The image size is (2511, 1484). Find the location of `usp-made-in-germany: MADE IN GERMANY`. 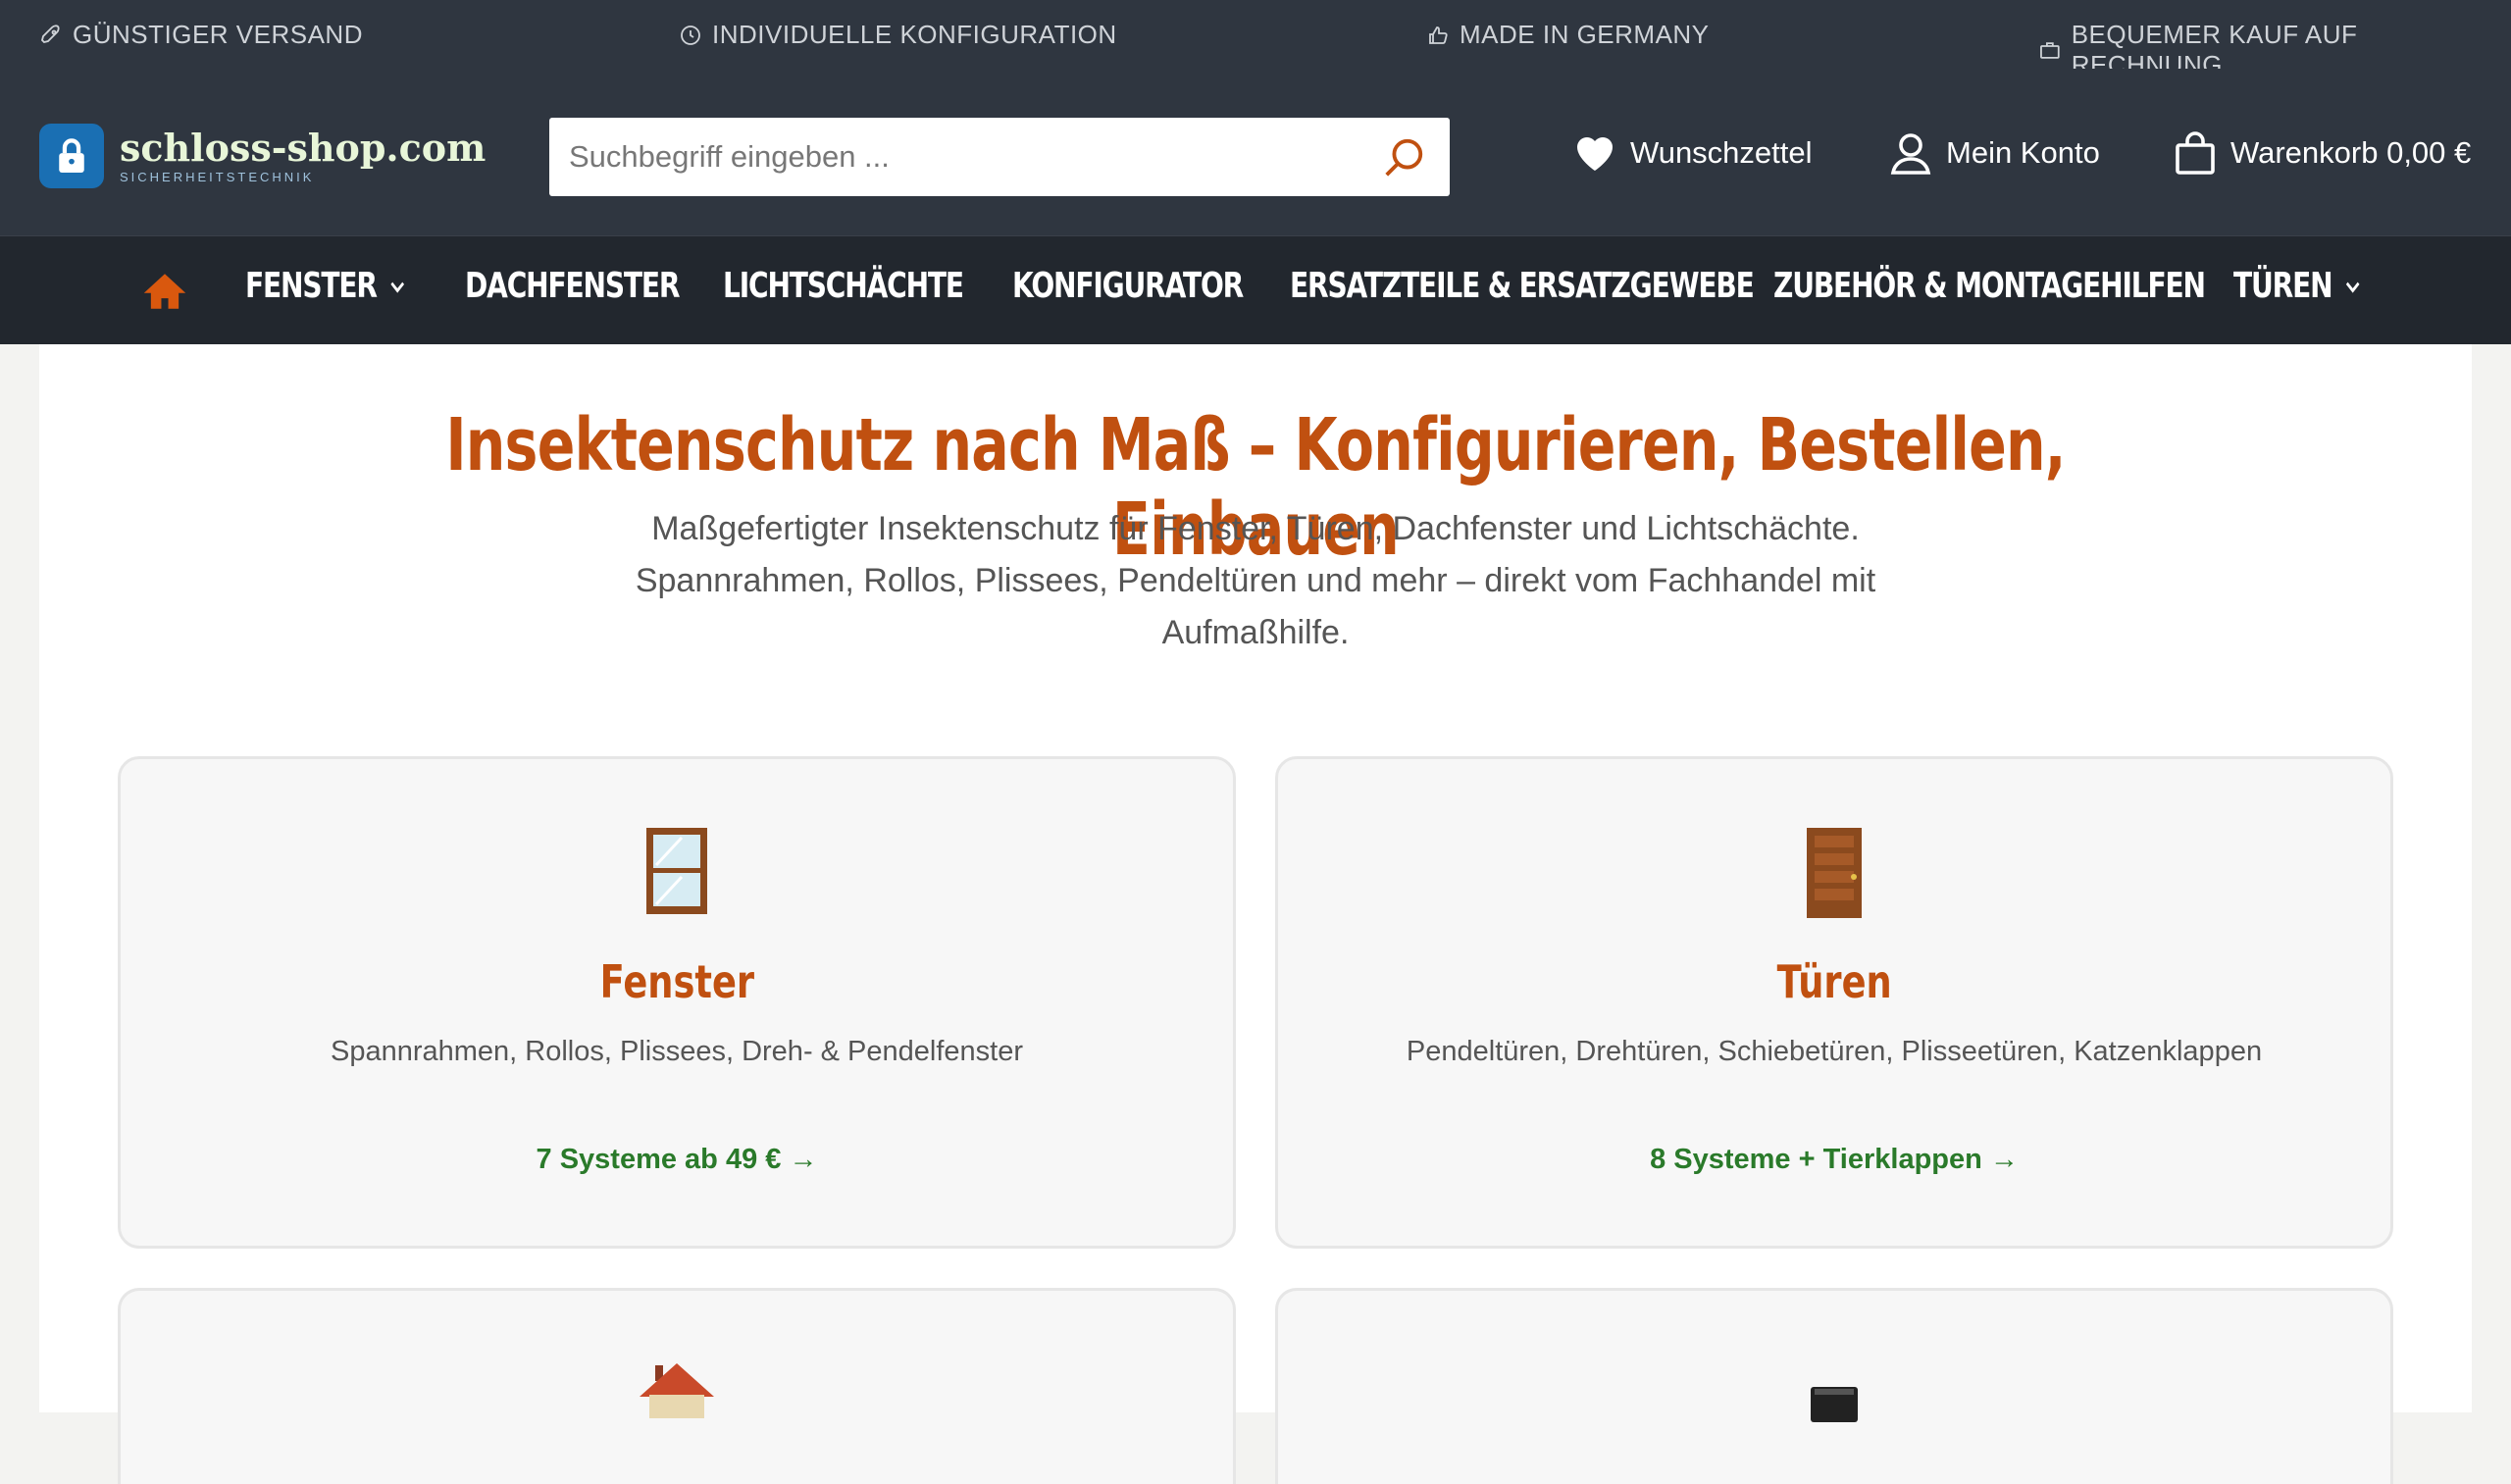

usp-made-in-germany: MADE IN GERMANY is located at coordinates (1568, 35).